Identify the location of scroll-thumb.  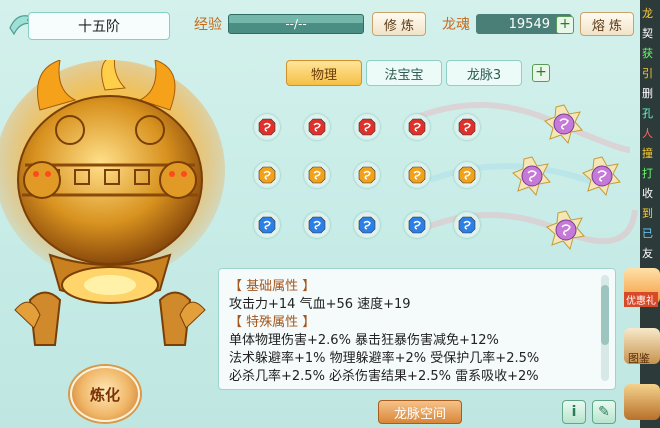
(605, 315).